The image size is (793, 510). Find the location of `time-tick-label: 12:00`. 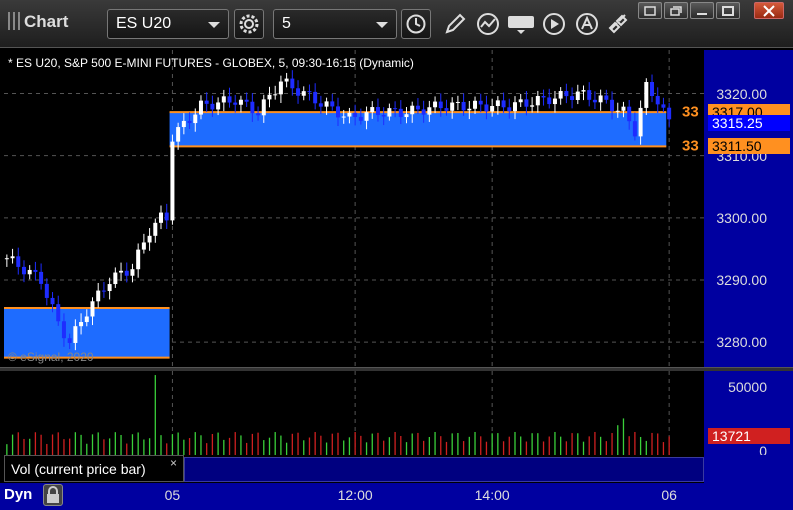

time-tick-label: 12:00 is located at coordinates (355, 495).